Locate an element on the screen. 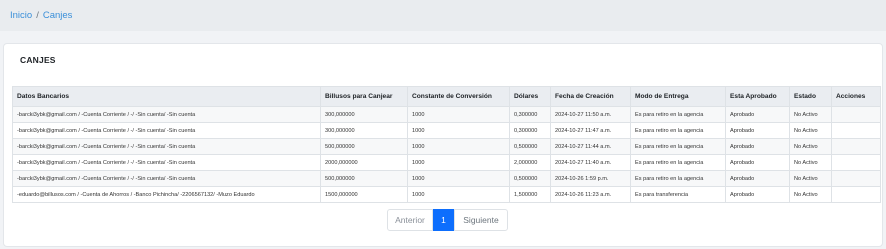 This screenshot has width=886, height=249. breadcrumb-home-link: Inicio is located at coordinates (21, 15).